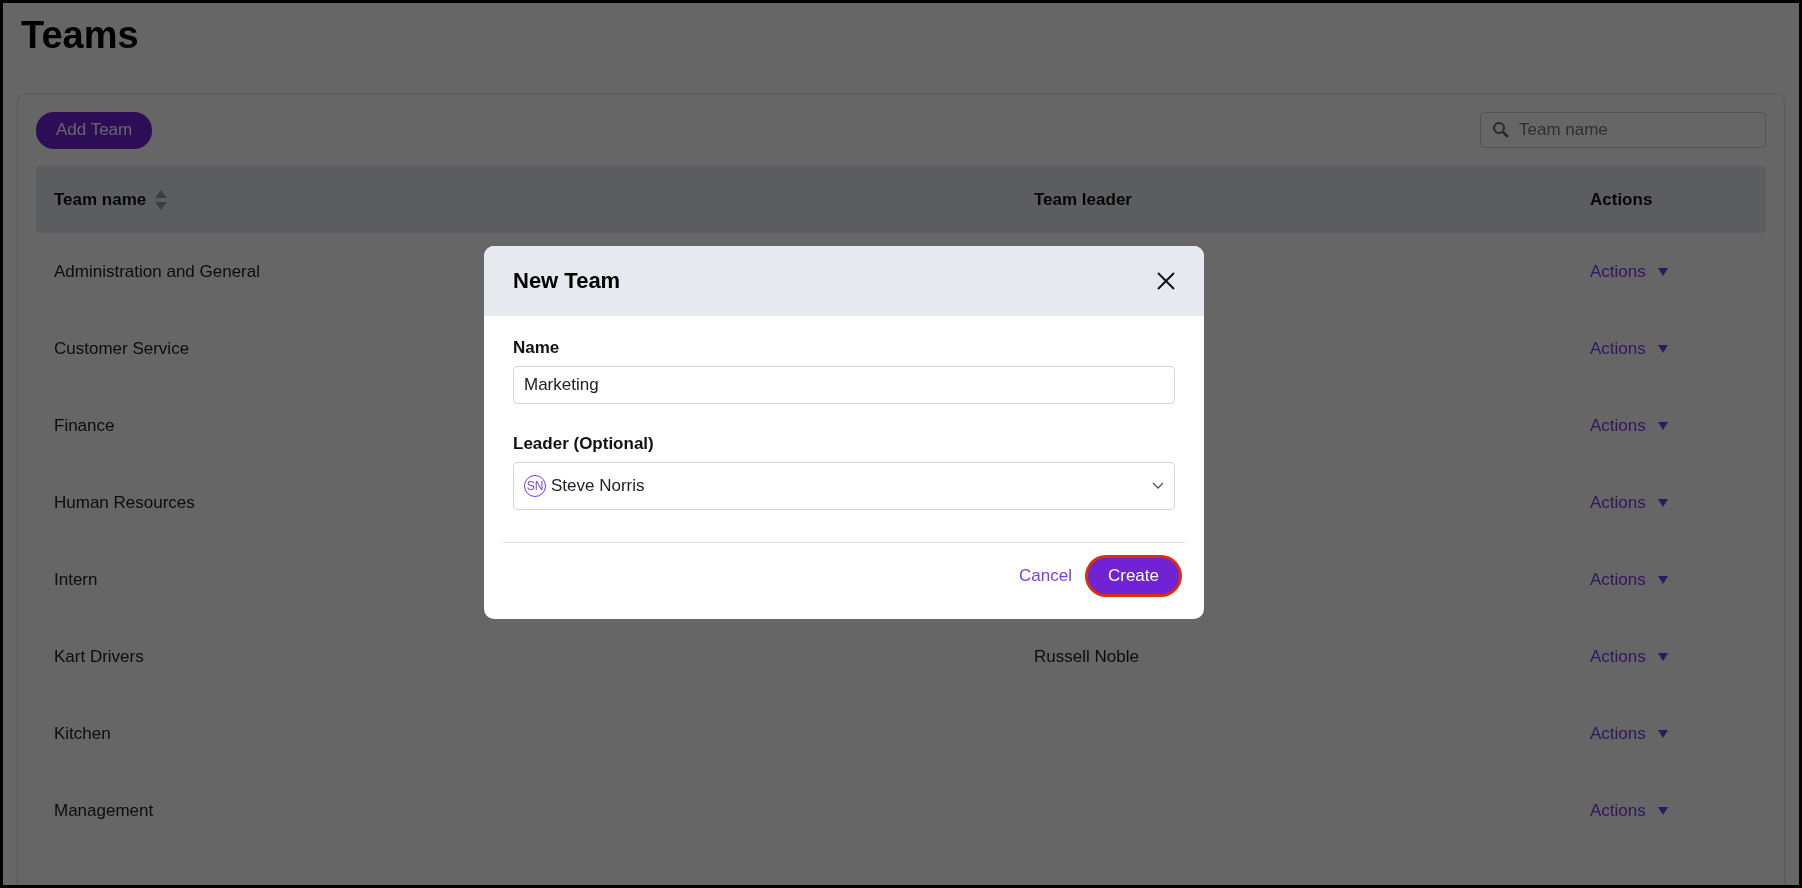 This screenshot has height=888, width=1802. Describe the element at coordinates (584, 444) in the screenshot. I see `field-label: Leader (Optional)` at that location.